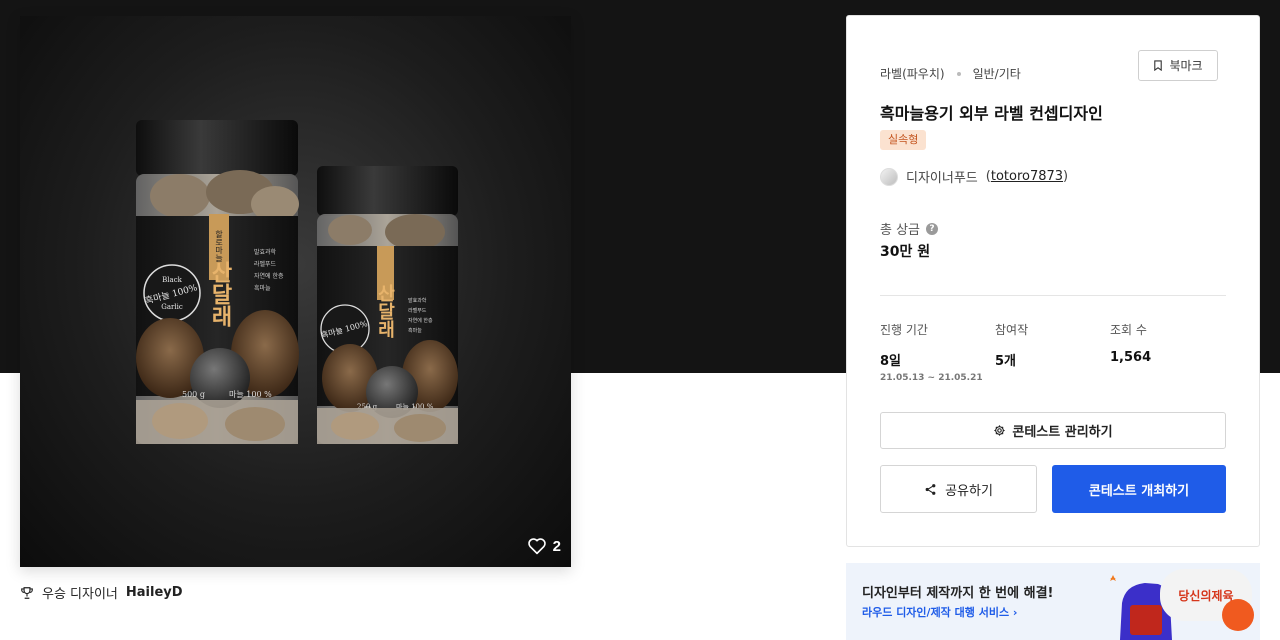  What do you see at coordinates (1062, 432) in the screenshot?
I see `manage-label: 콘테스트 관리하기` at bounding box center [1062, 432].